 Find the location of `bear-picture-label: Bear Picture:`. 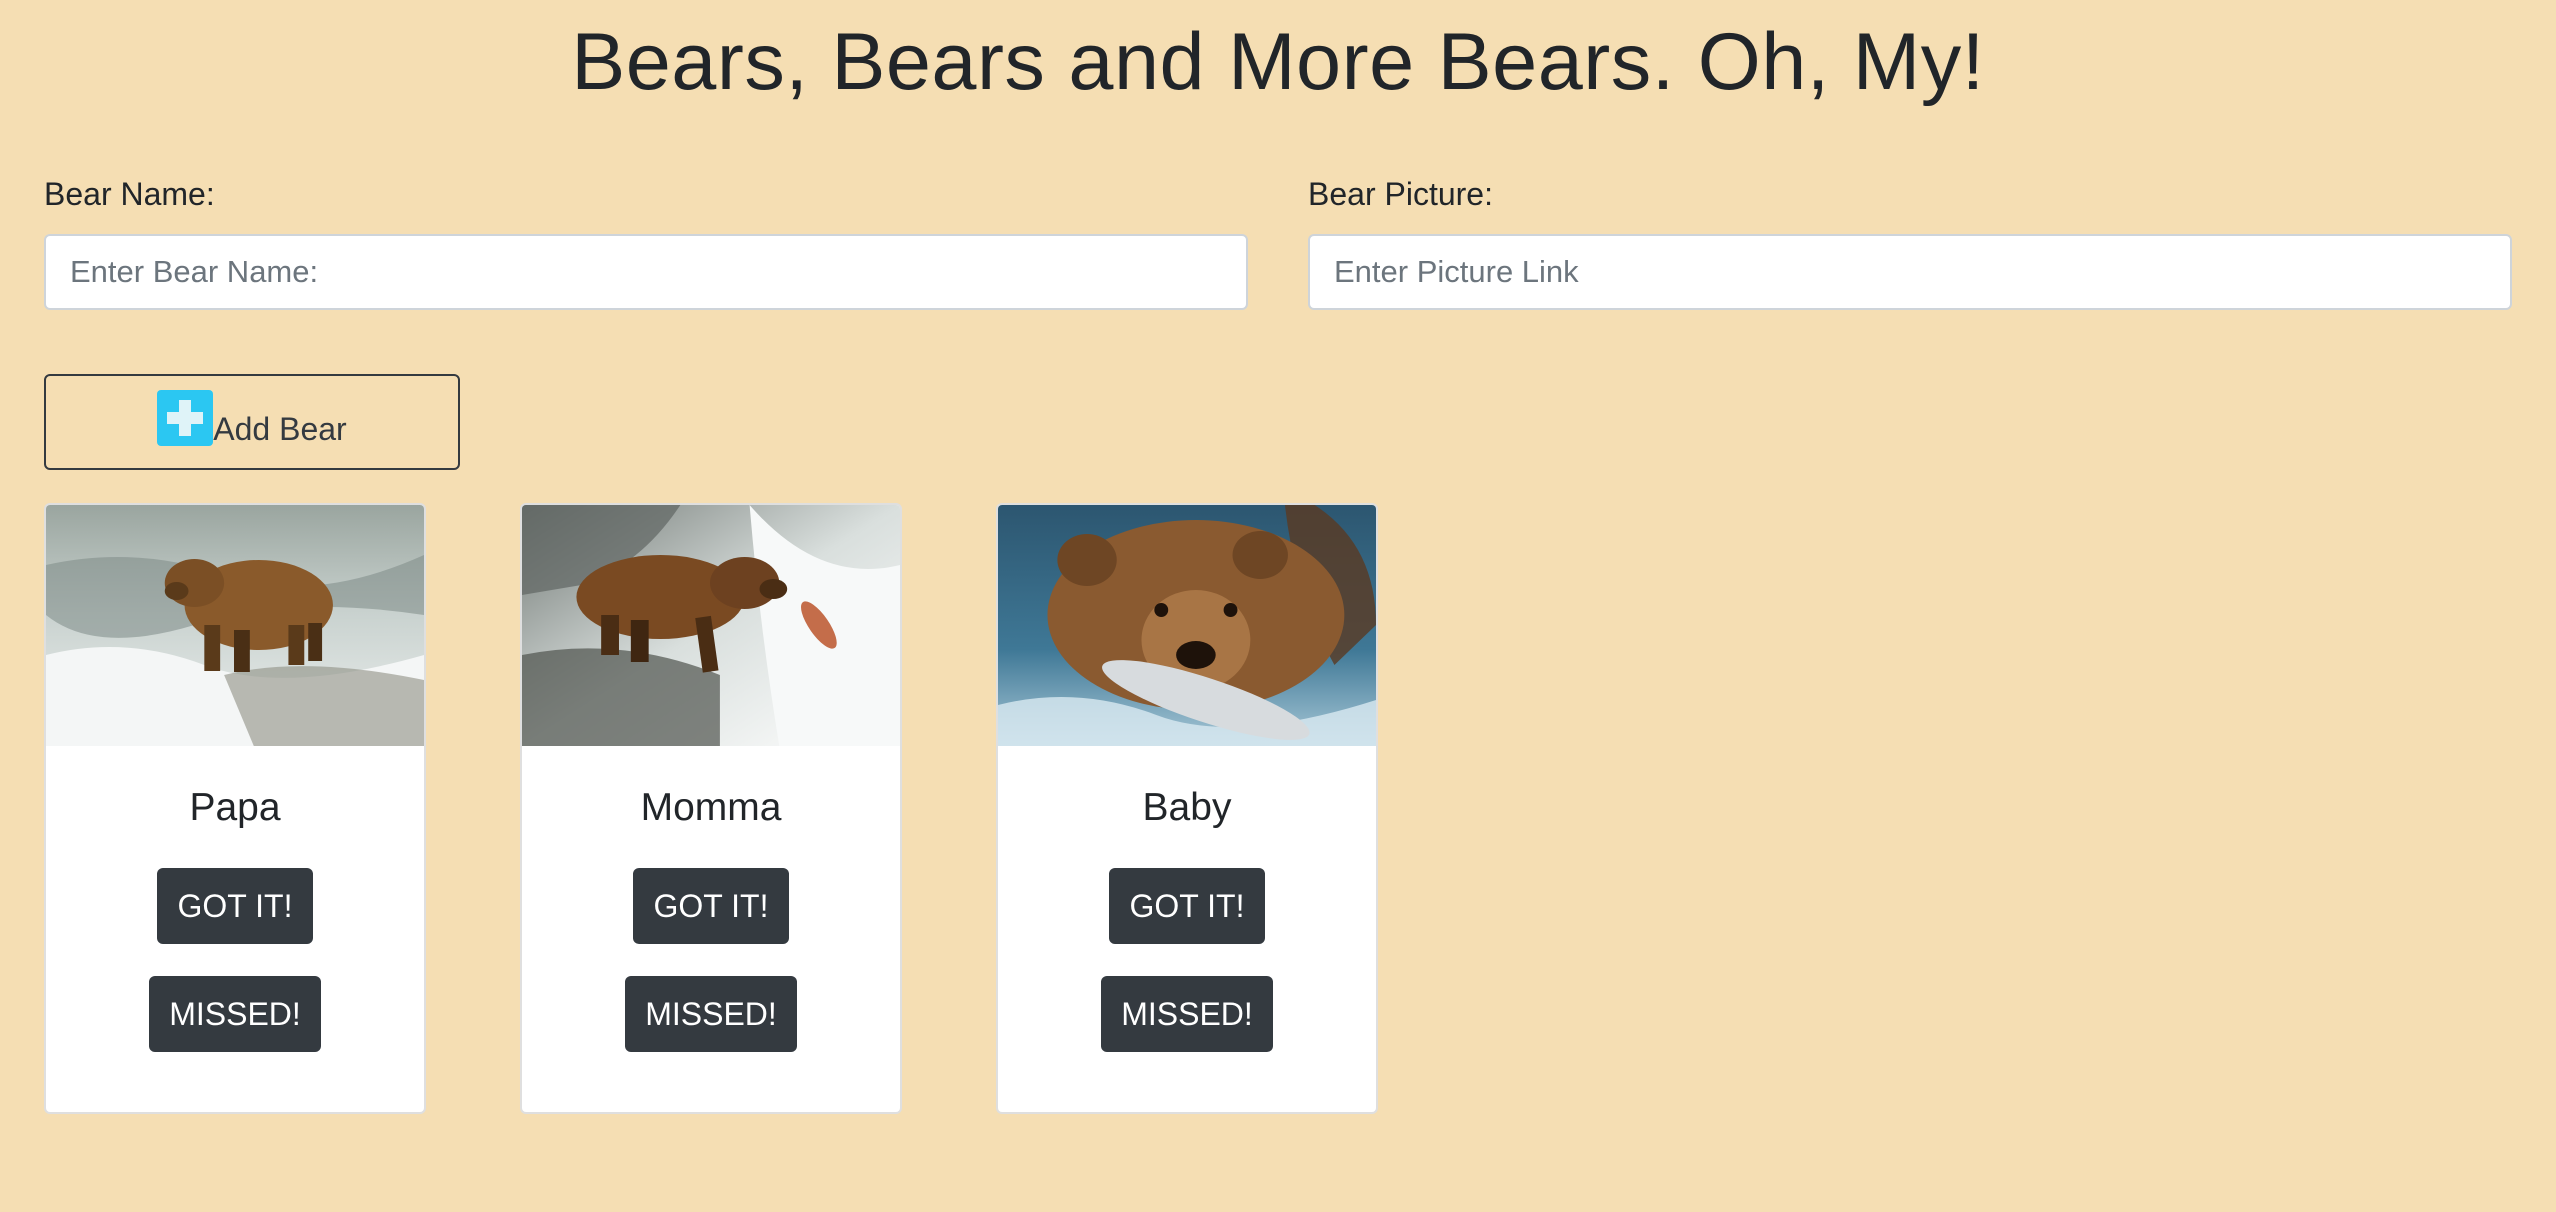

bear-picture-label: Bear Picture: is located at coordinates (1400, 194).